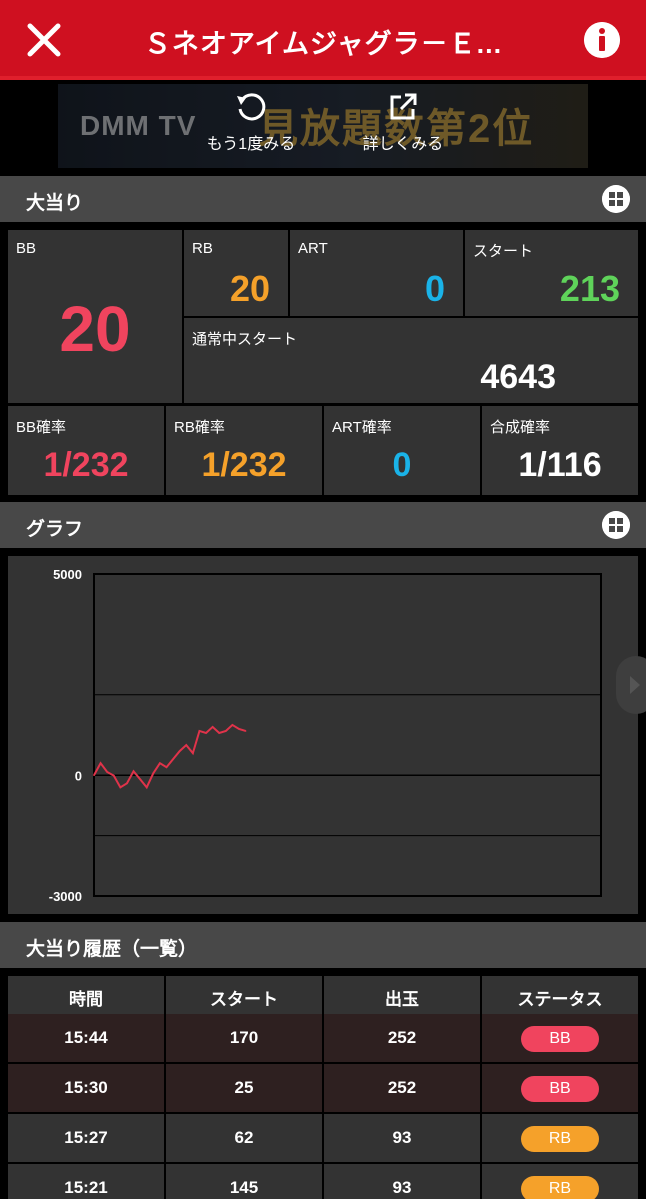 The image size is (646, 1199). What do you see at coordinates (503, 251) in the screenshot?
I see `start-label: スタート` at bounding box center [503, 251].